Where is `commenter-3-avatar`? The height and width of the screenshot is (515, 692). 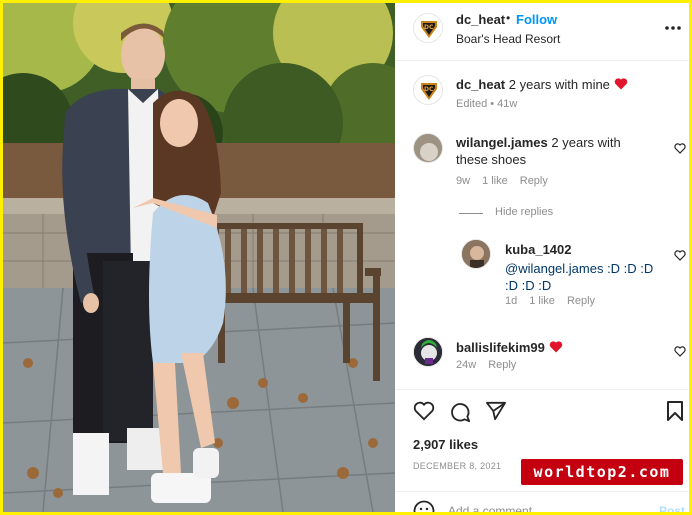
commenter-3-avatar is located at coordinates (428, 352).